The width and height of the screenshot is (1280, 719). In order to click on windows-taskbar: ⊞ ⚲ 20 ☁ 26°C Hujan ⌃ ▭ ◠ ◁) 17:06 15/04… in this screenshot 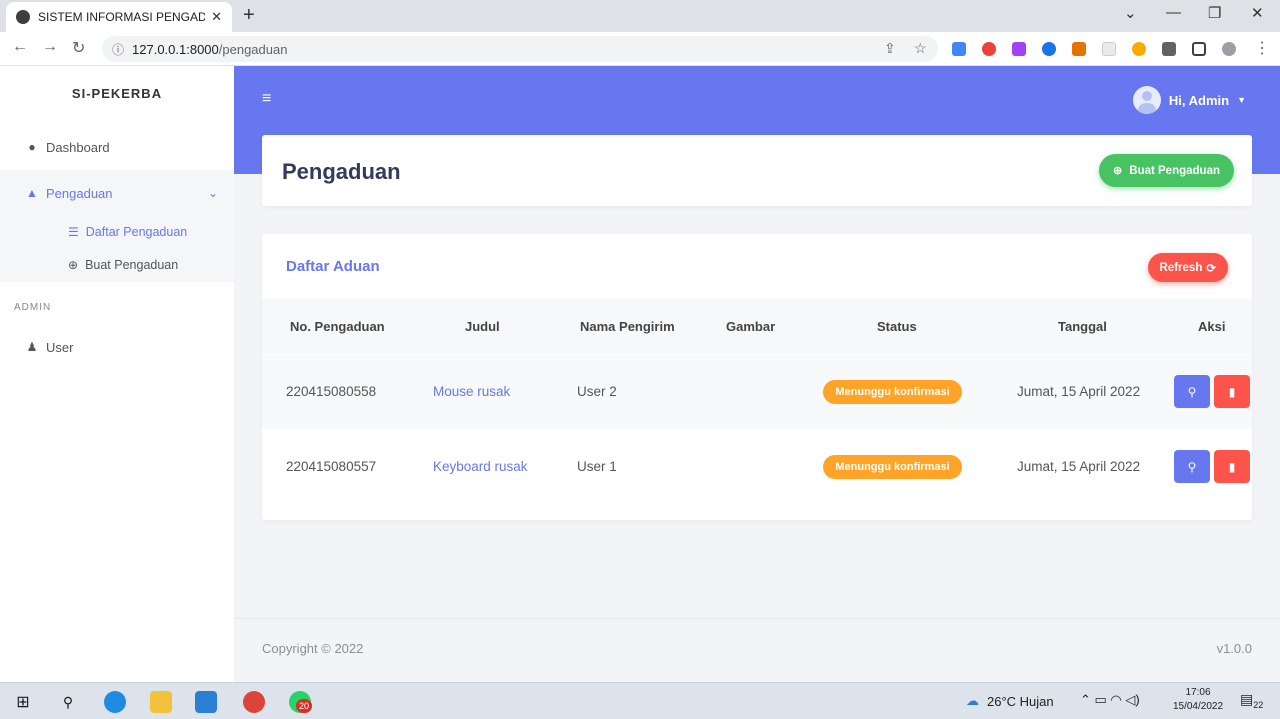, I will do `click(640, 700)`.